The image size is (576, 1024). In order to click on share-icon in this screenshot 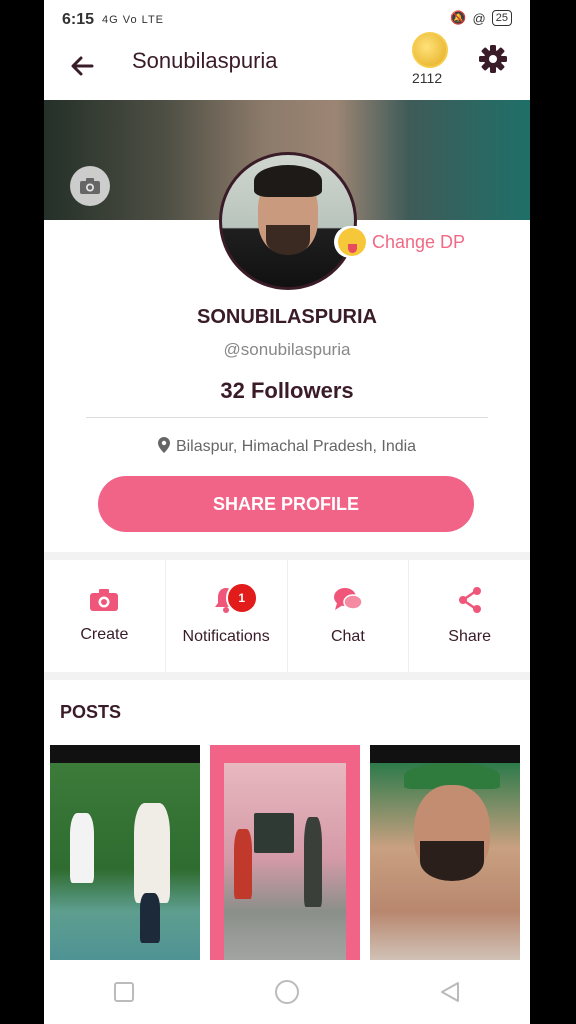, I will do `click(469, 600)`.